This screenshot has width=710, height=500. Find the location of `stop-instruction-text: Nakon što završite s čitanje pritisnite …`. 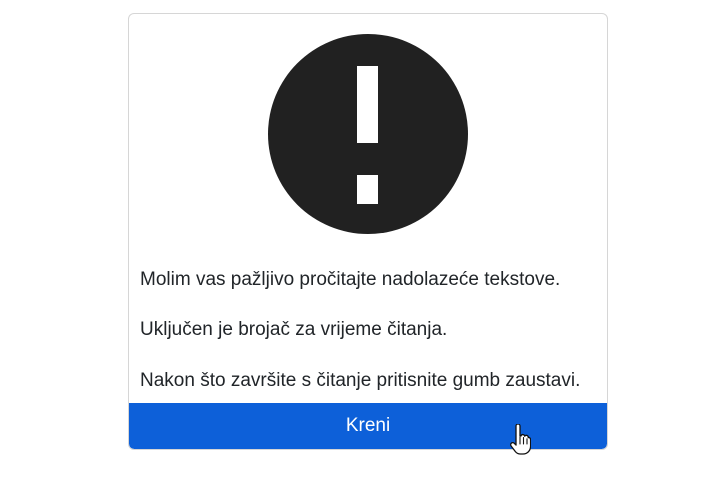

stop-instruction-text: Nakon što završite s čitanje pritisnite … is located at coordinates (360, 380).